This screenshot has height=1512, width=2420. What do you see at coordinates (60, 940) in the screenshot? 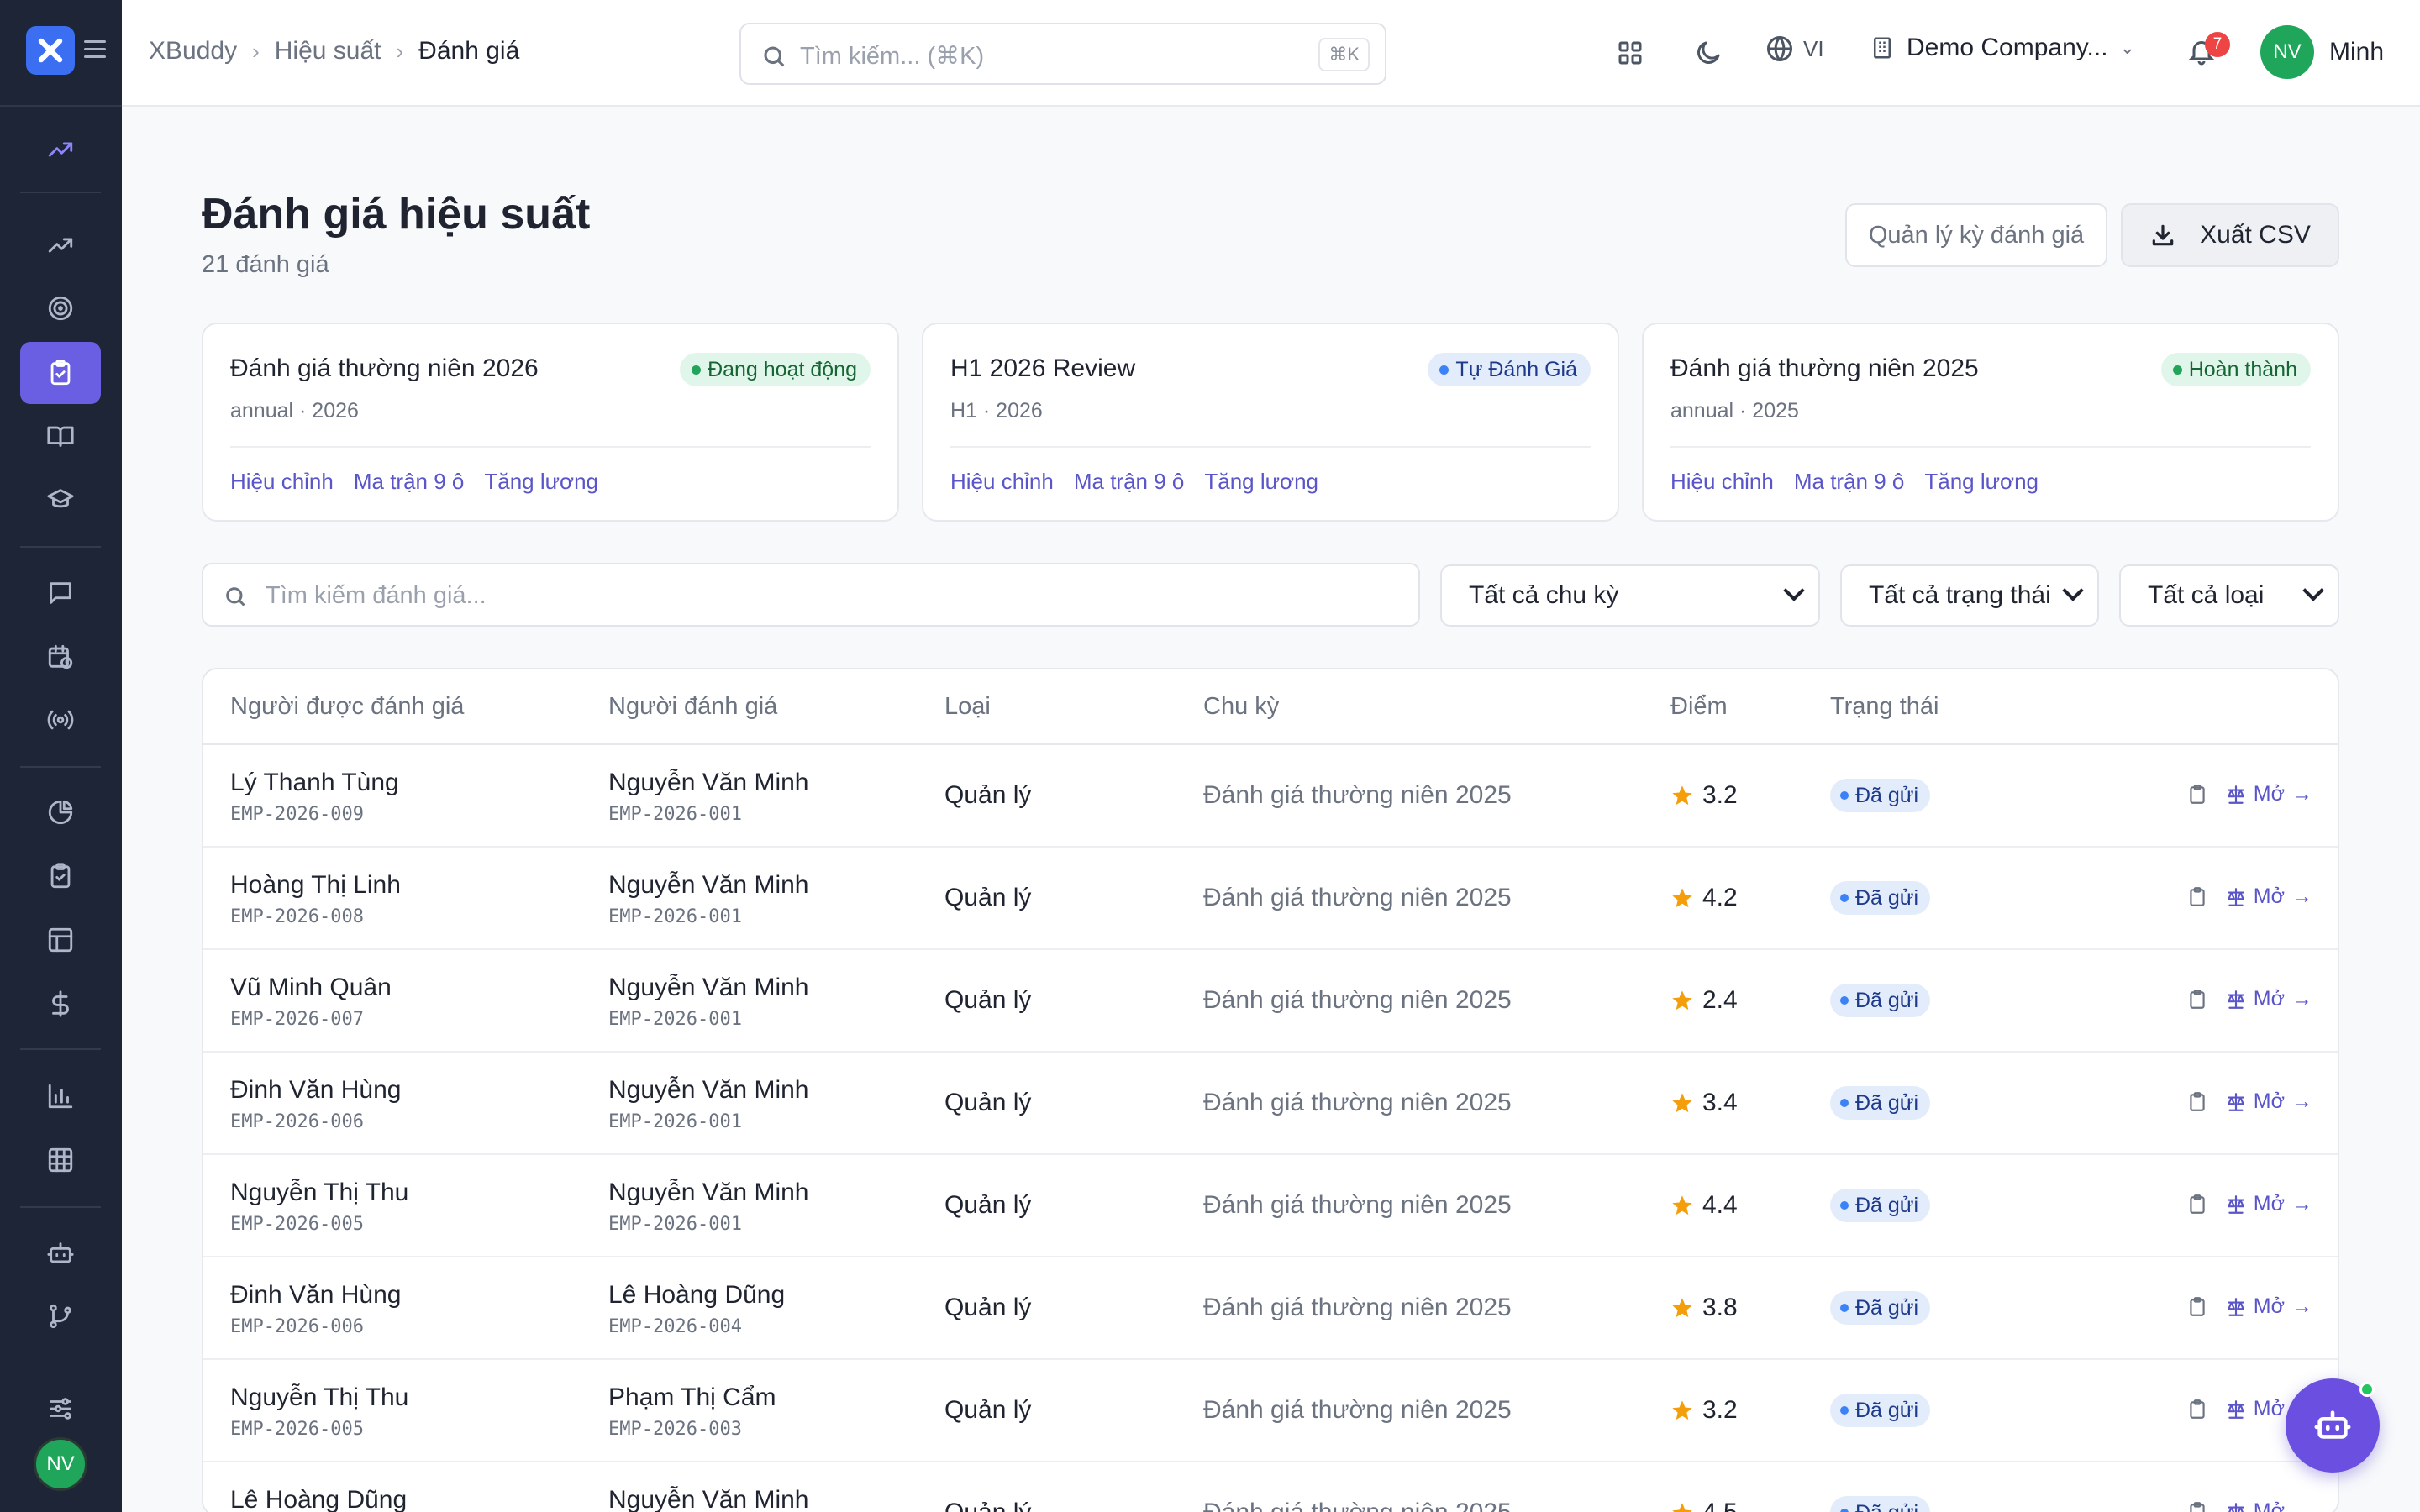
I see `sidebar-item-templates` at bounding box center [60, 940].